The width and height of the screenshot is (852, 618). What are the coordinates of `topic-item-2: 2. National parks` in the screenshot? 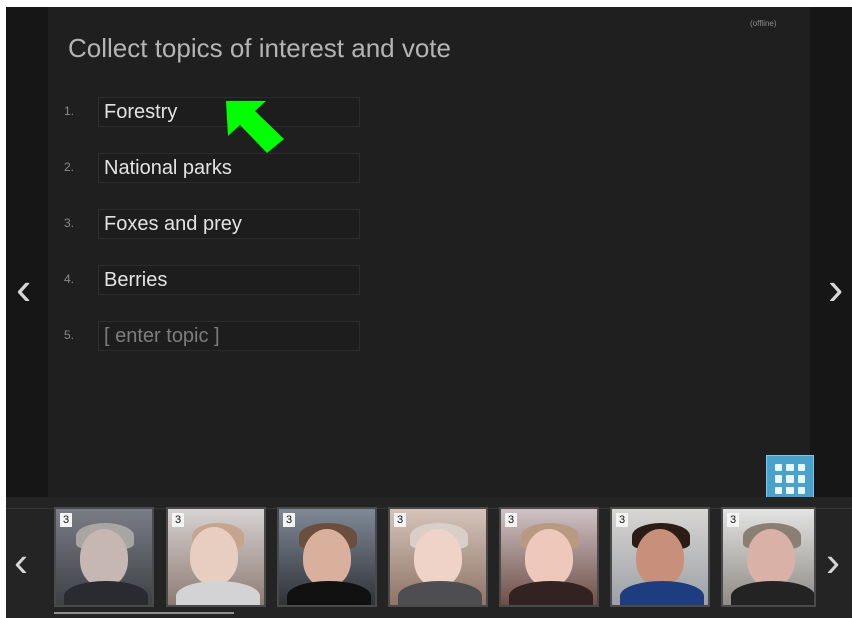 It's located at (214, 168).